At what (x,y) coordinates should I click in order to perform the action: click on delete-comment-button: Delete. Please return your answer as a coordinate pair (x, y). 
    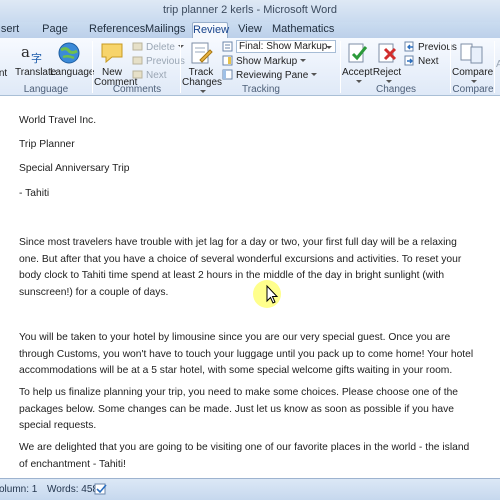
    Looking at the image, I should click on (158, 47).